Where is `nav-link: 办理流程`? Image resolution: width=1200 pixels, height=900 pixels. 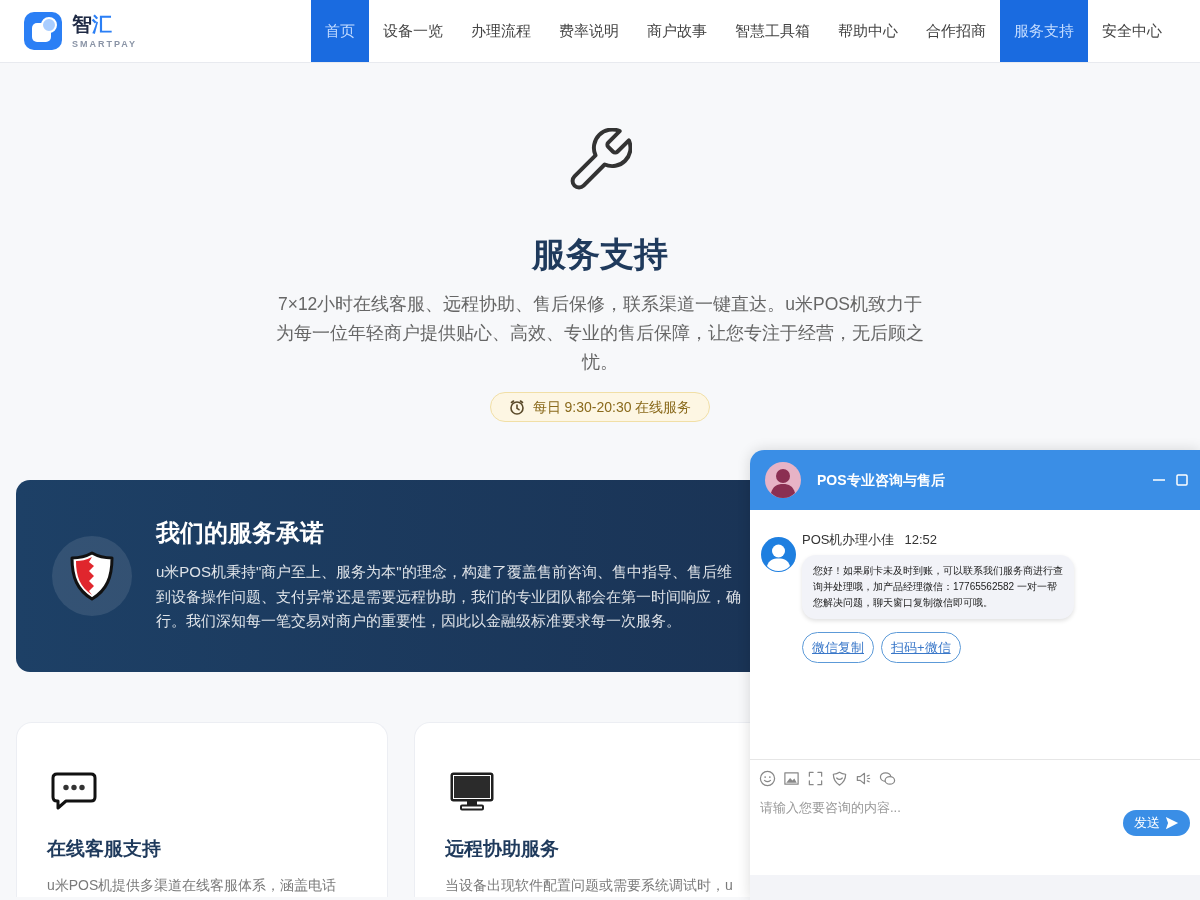 nav-link: 办理流程 is located at coordinates (501, 31).